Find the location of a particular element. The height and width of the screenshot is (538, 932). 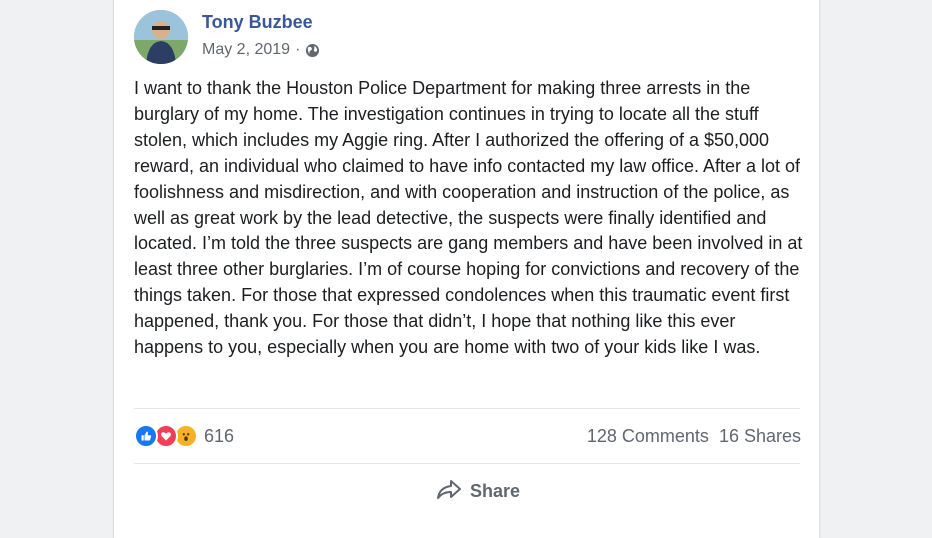

post-date: May 2, 2019 is located at coordinates (246, 50).